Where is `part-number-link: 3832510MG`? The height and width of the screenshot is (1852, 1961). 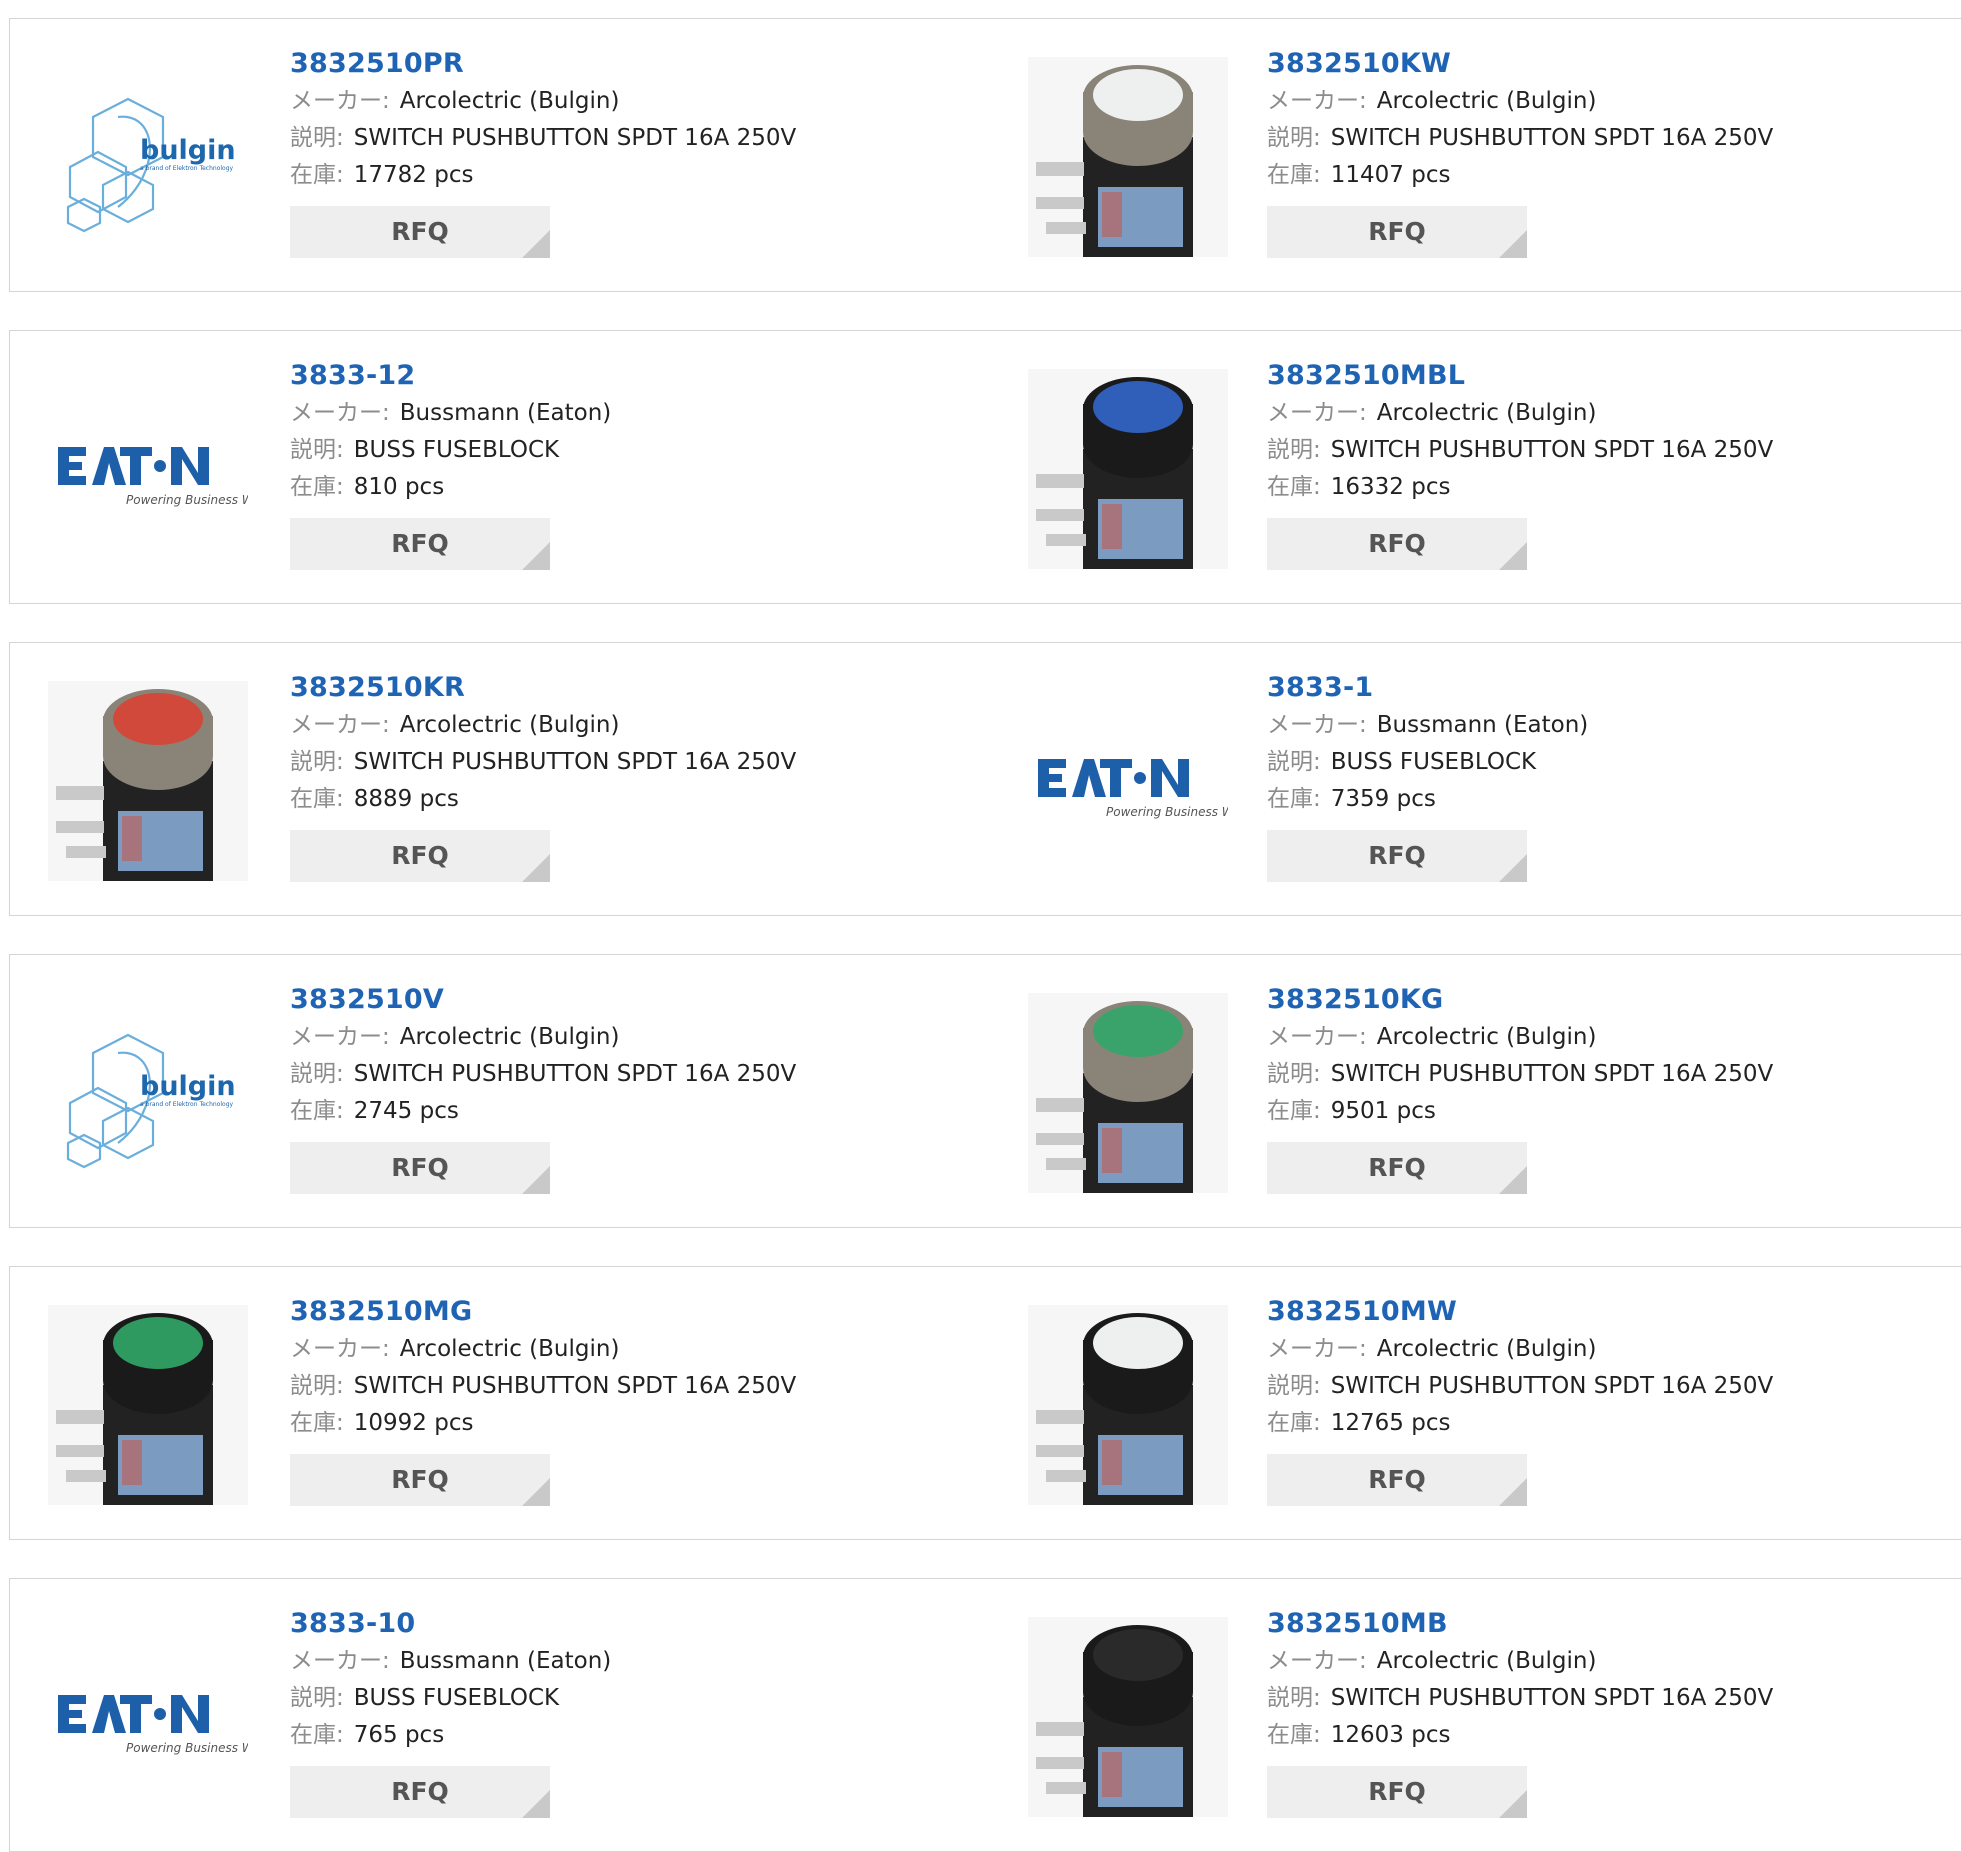
part-number-link: 3832510MG is located at coordinates (628, 1313).